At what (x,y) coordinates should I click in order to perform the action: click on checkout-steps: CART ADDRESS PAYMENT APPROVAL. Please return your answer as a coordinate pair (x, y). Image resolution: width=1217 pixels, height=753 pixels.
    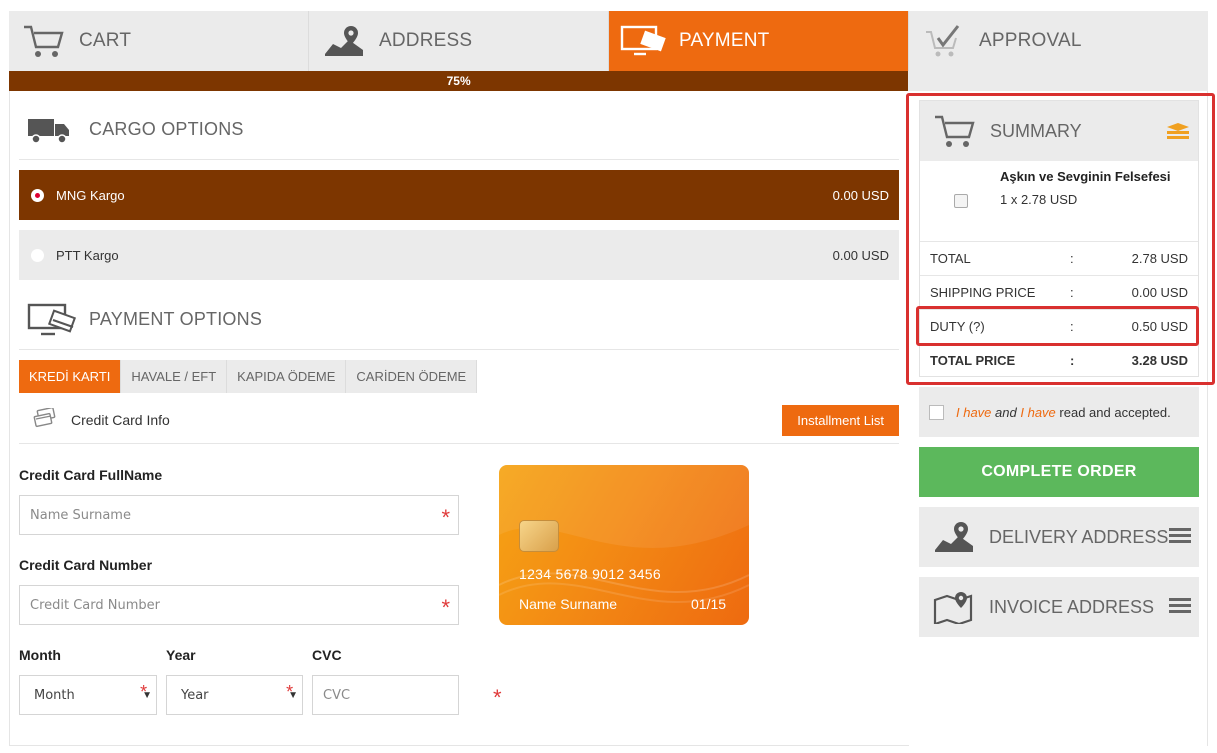
    Looking at the image, I should click on (608, 41).